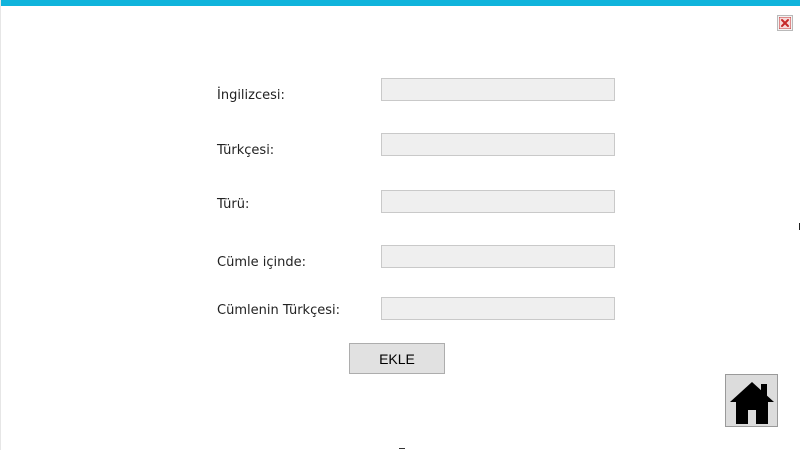  What do you see at coordinates (498, 201) in the screenshot?
I see `type-input` at bounding box center [498, 201].